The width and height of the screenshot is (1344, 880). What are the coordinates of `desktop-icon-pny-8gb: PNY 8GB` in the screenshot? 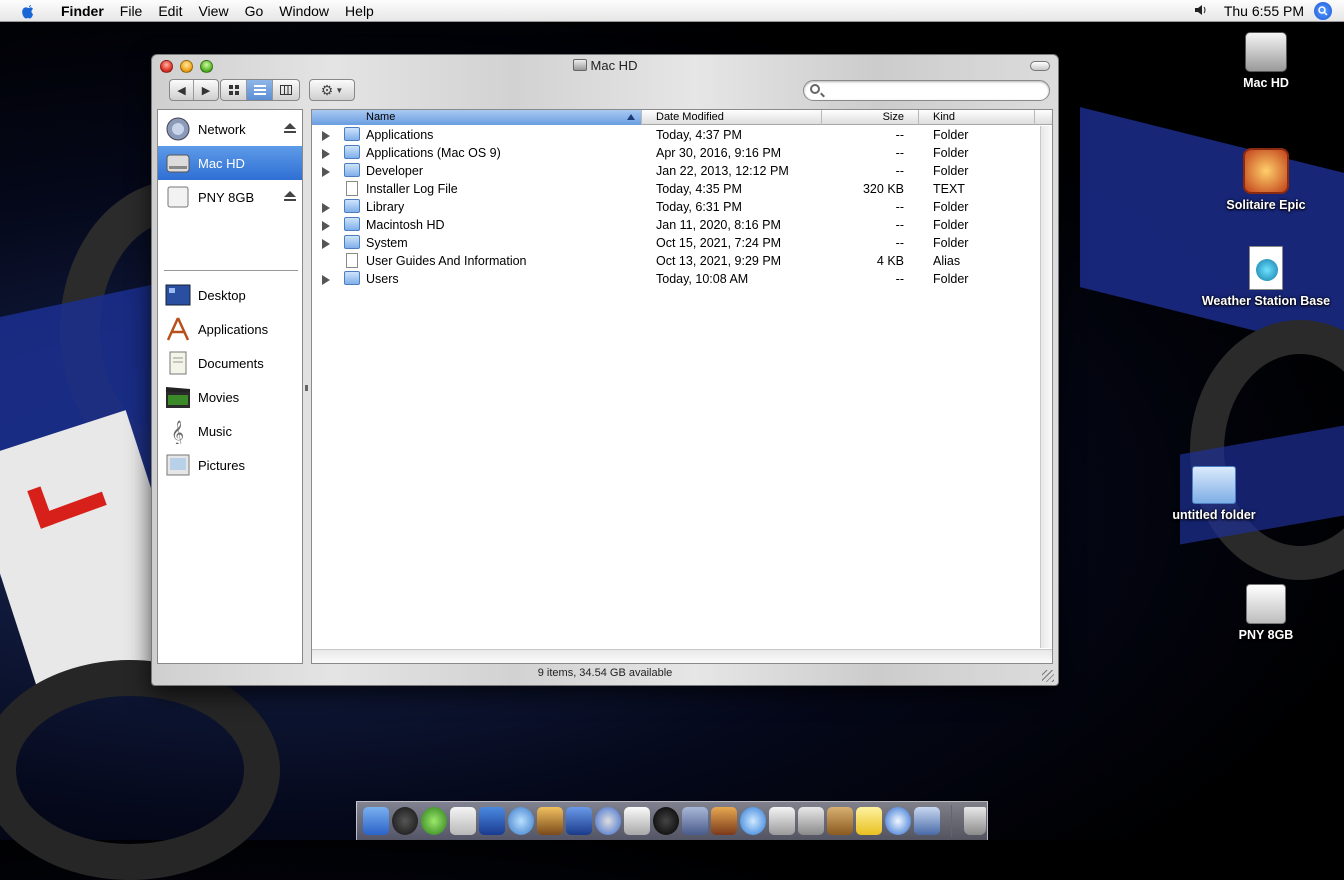 It's located at (1266, 613).